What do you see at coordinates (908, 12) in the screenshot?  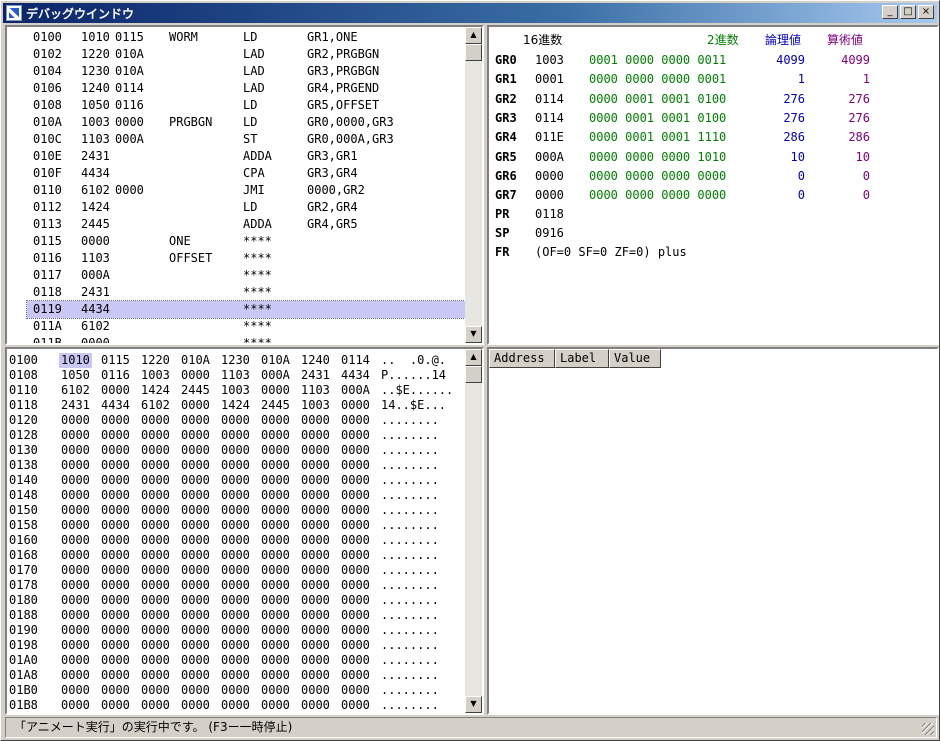 I see `maximize-button: □` at bounding box center [908, 12].